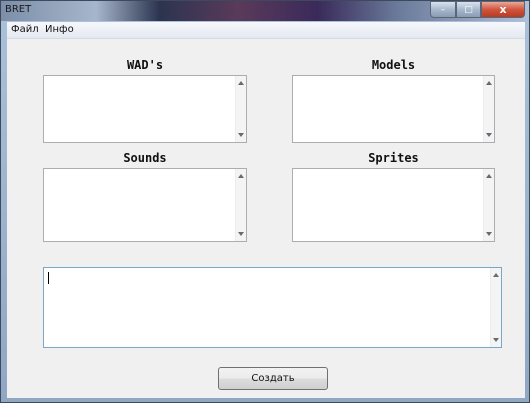 This screenshot has width=530, height=403. I want to click on create-button-label: Создать, so click(273, 378).